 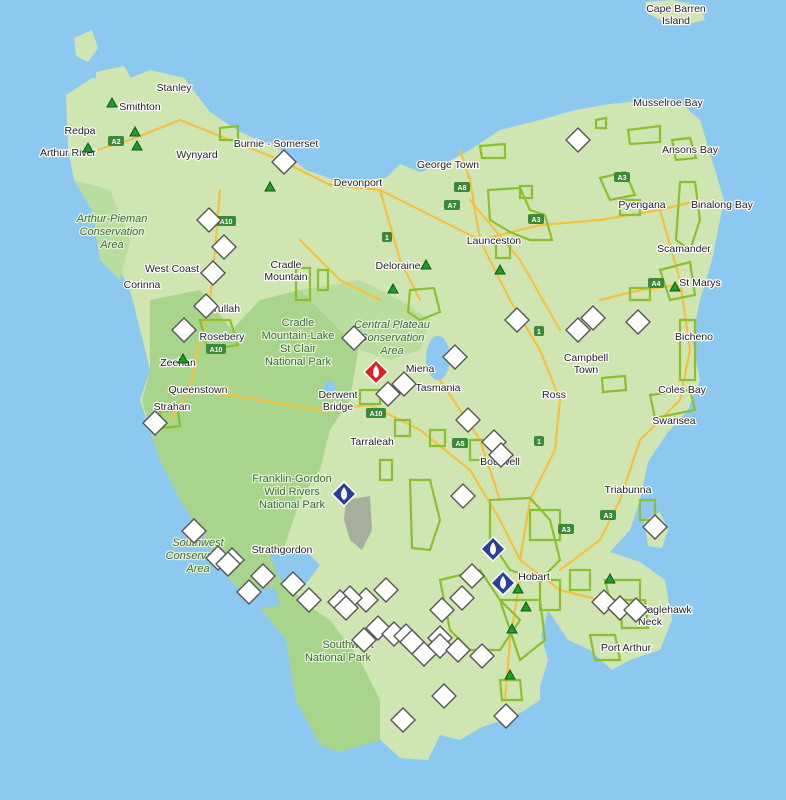 I want to click on place-label: Corinna, so click(x=142, y=285).